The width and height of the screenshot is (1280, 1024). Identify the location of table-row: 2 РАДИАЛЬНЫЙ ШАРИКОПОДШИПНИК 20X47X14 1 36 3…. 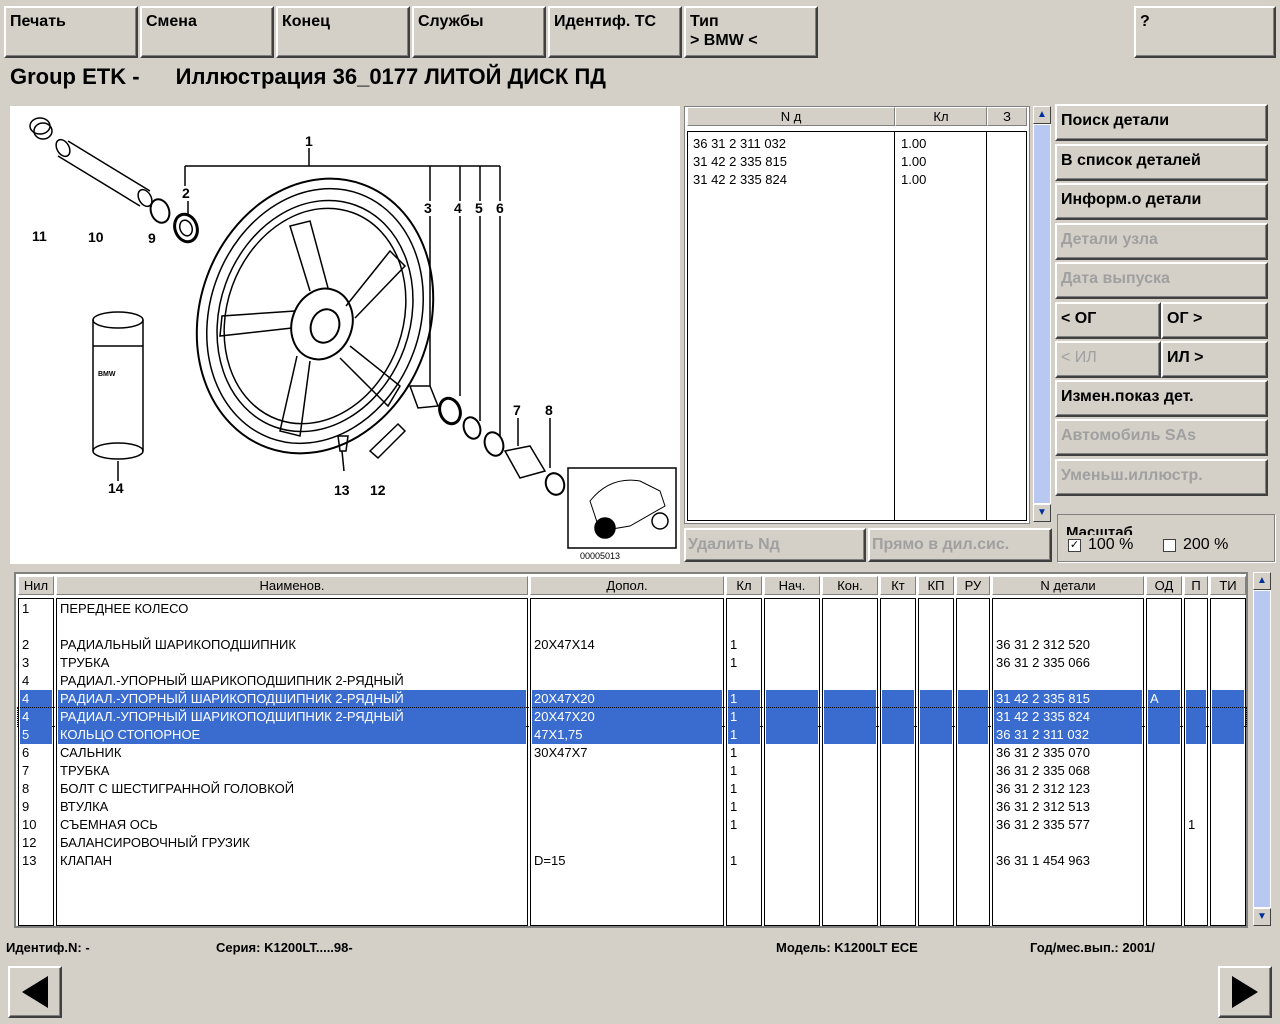
(632, 645).